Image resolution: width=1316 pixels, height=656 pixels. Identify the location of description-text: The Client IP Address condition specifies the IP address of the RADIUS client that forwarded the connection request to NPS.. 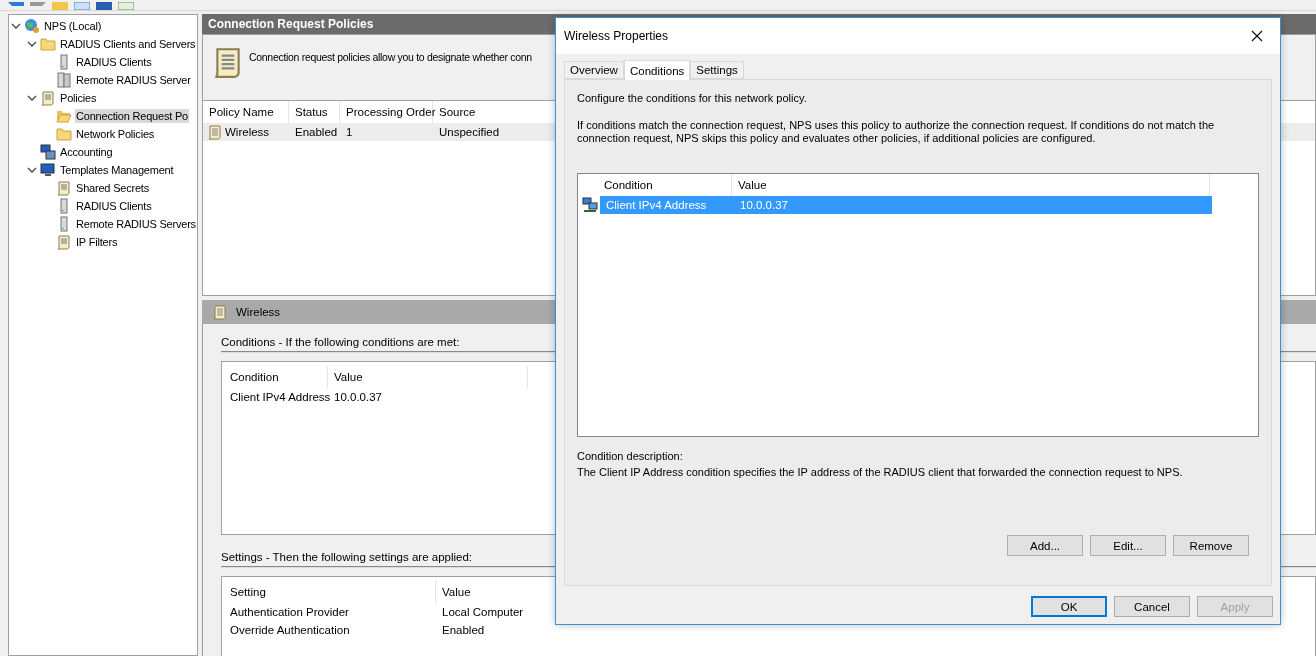
(880, 472).